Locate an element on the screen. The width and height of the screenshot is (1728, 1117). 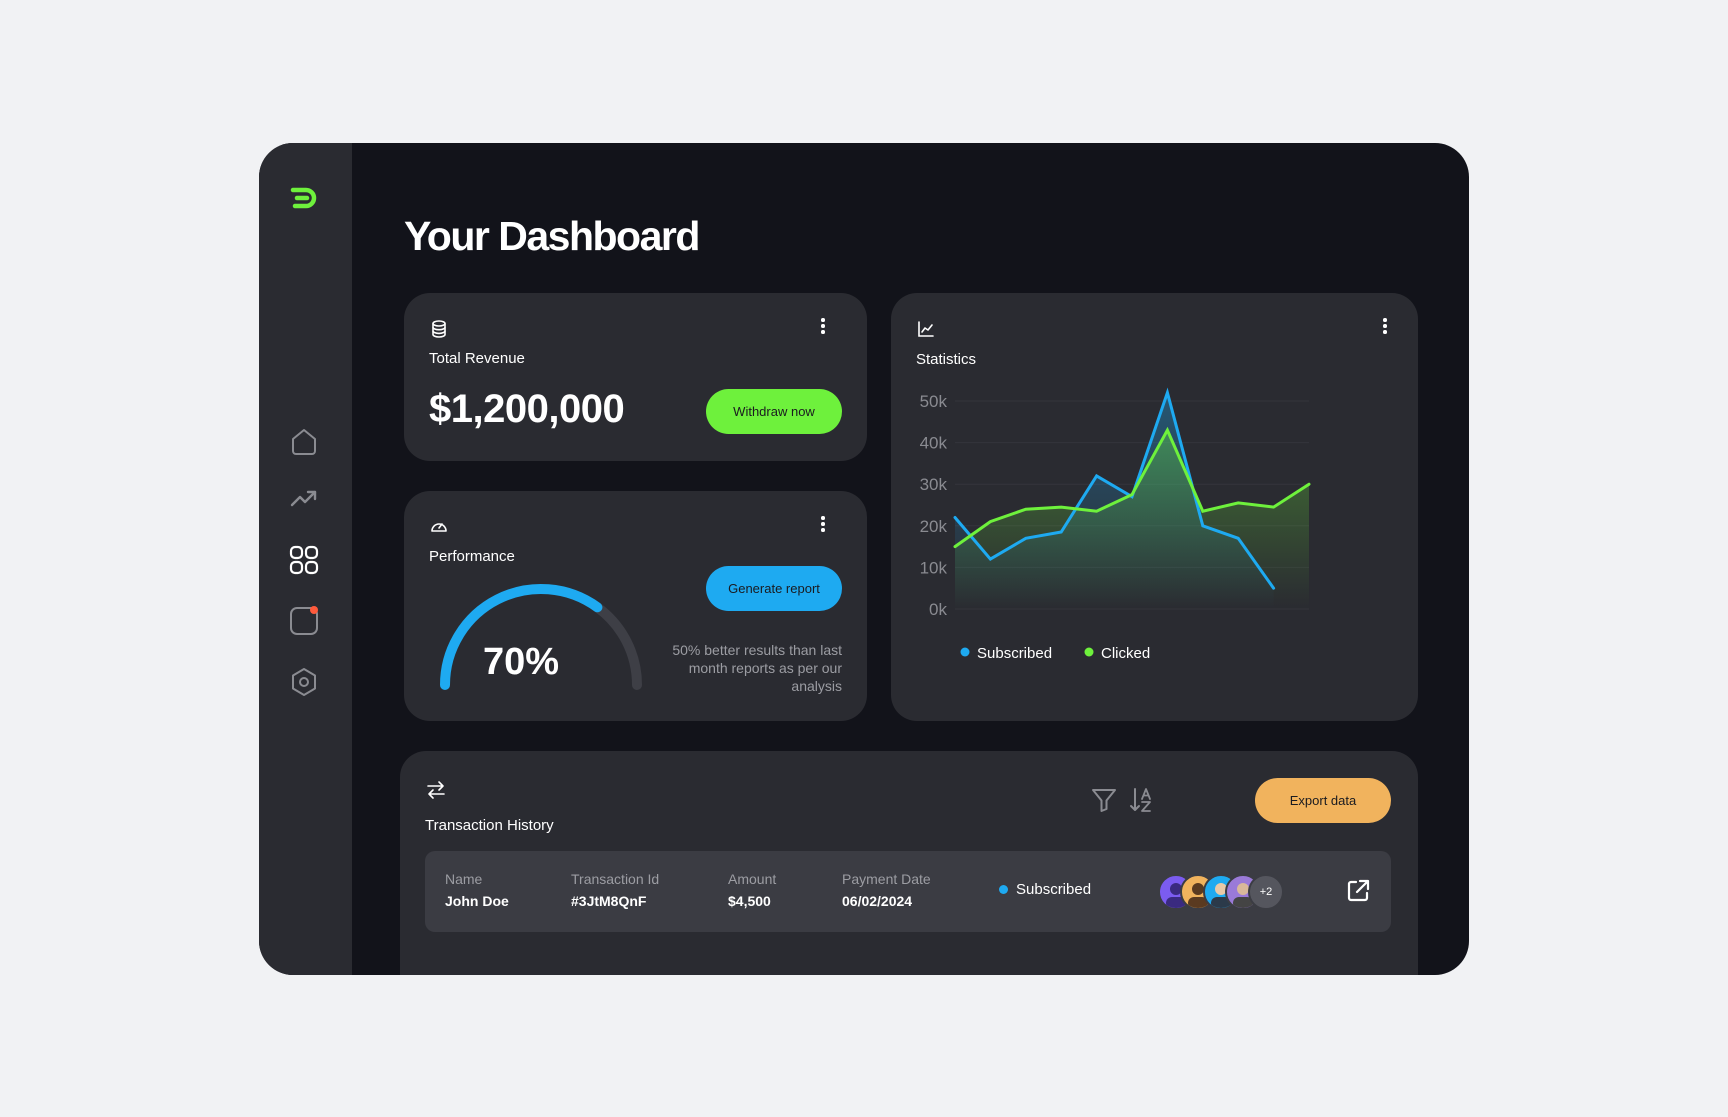
revenue-title: Total Revenue is located at coordinates (477, 358).